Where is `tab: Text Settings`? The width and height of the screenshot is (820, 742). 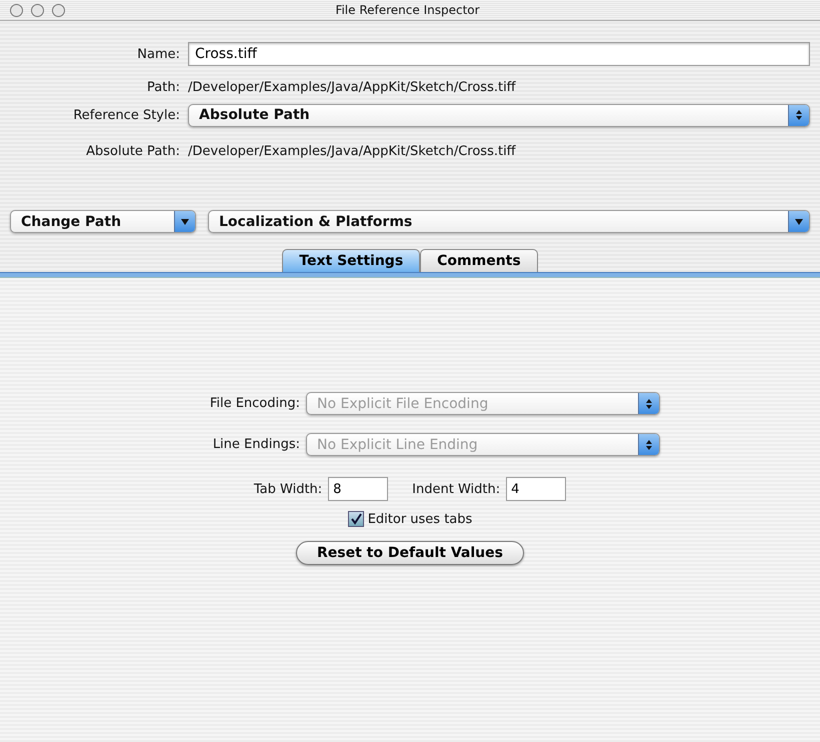 tab: Text Settings is located at coordinates (351, 260).